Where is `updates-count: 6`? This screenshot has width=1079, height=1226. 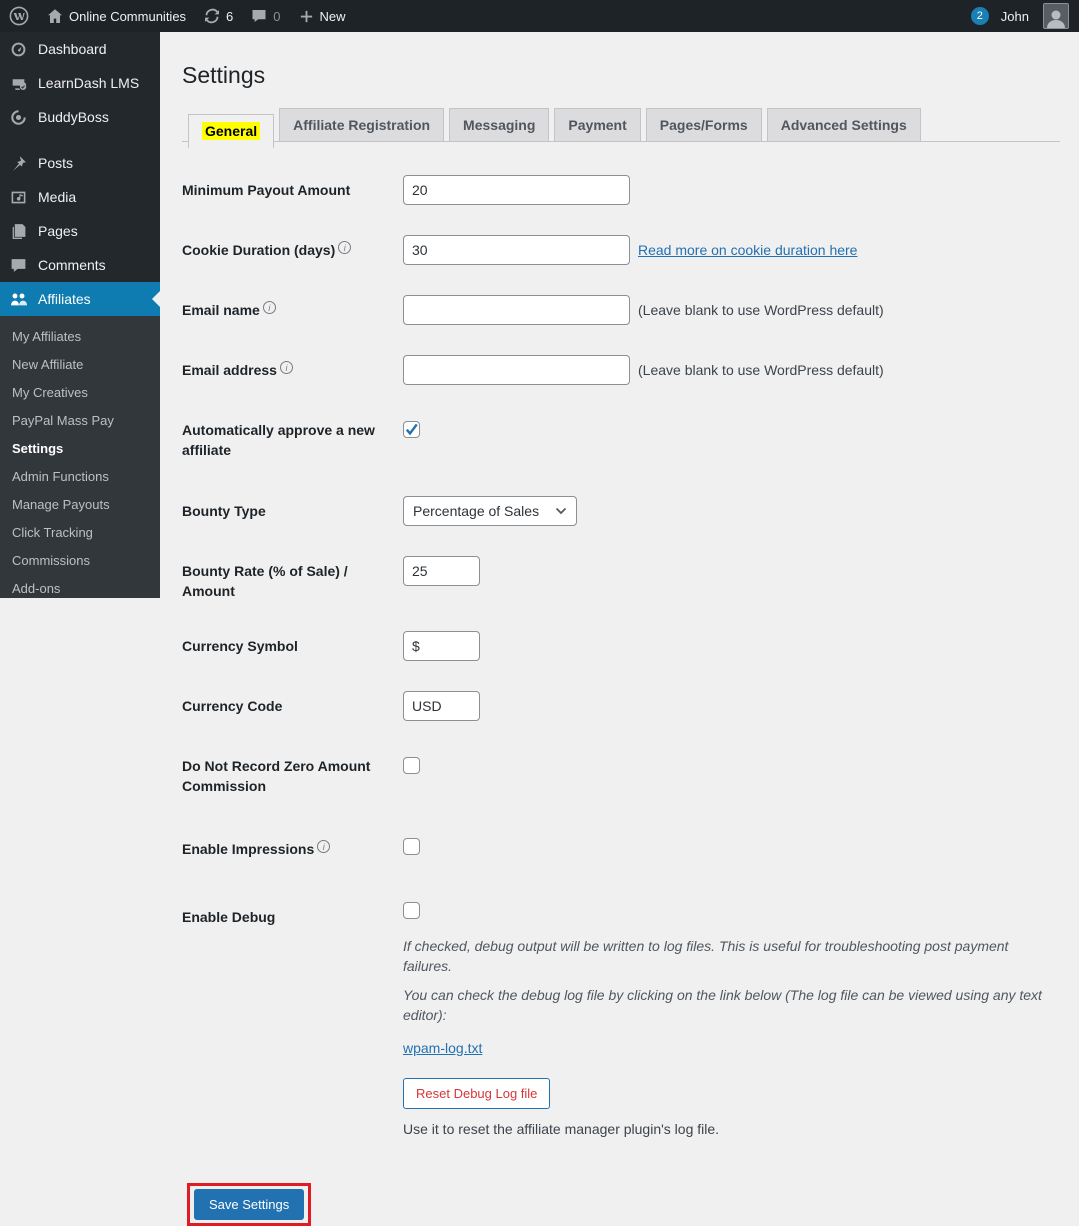 updates-count: 6 is located at coordinates (230, 16).